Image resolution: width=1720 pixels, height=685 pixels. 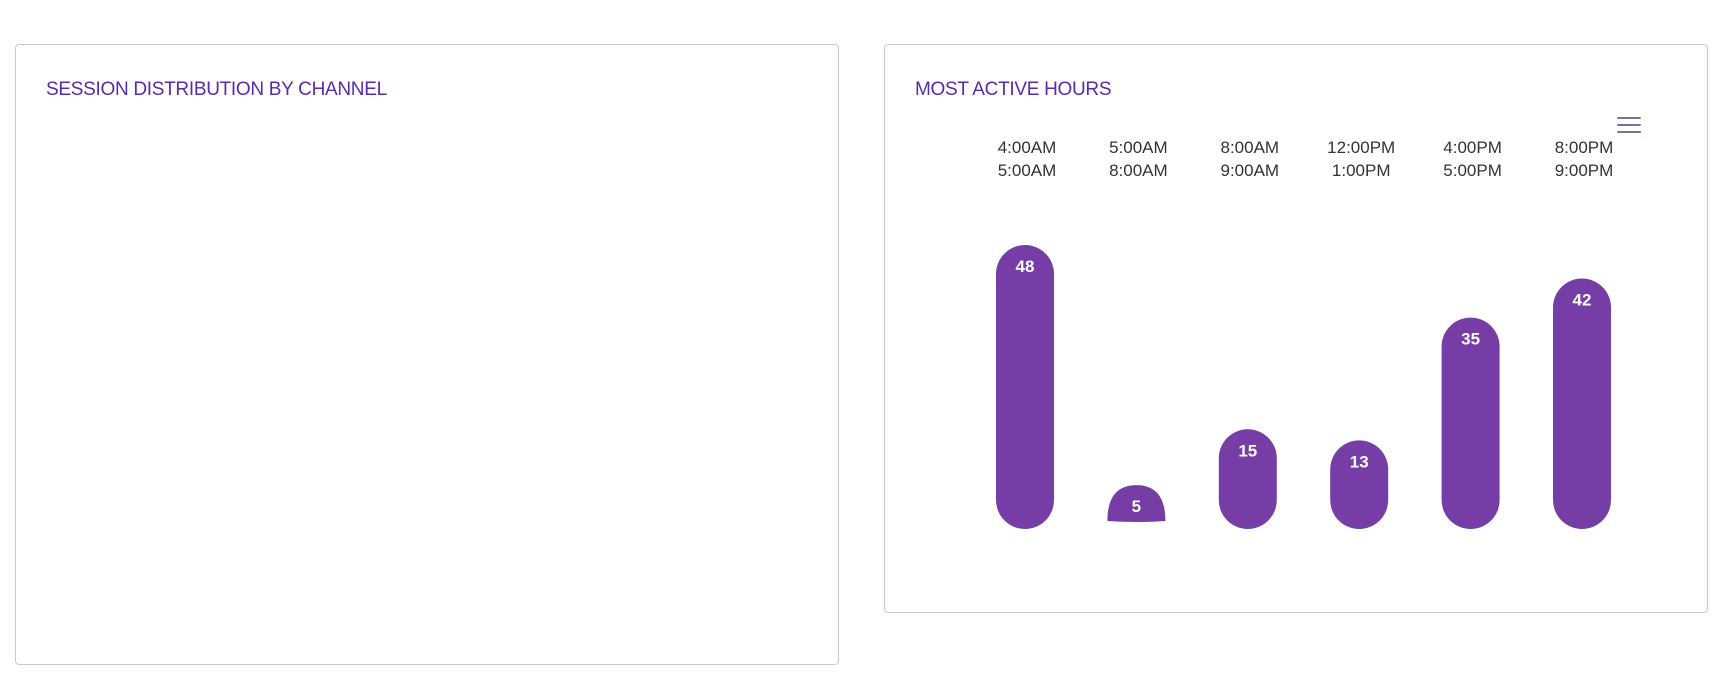 I want to click on x-tick-label: 4:00AM, so click(x=1027, y=147).